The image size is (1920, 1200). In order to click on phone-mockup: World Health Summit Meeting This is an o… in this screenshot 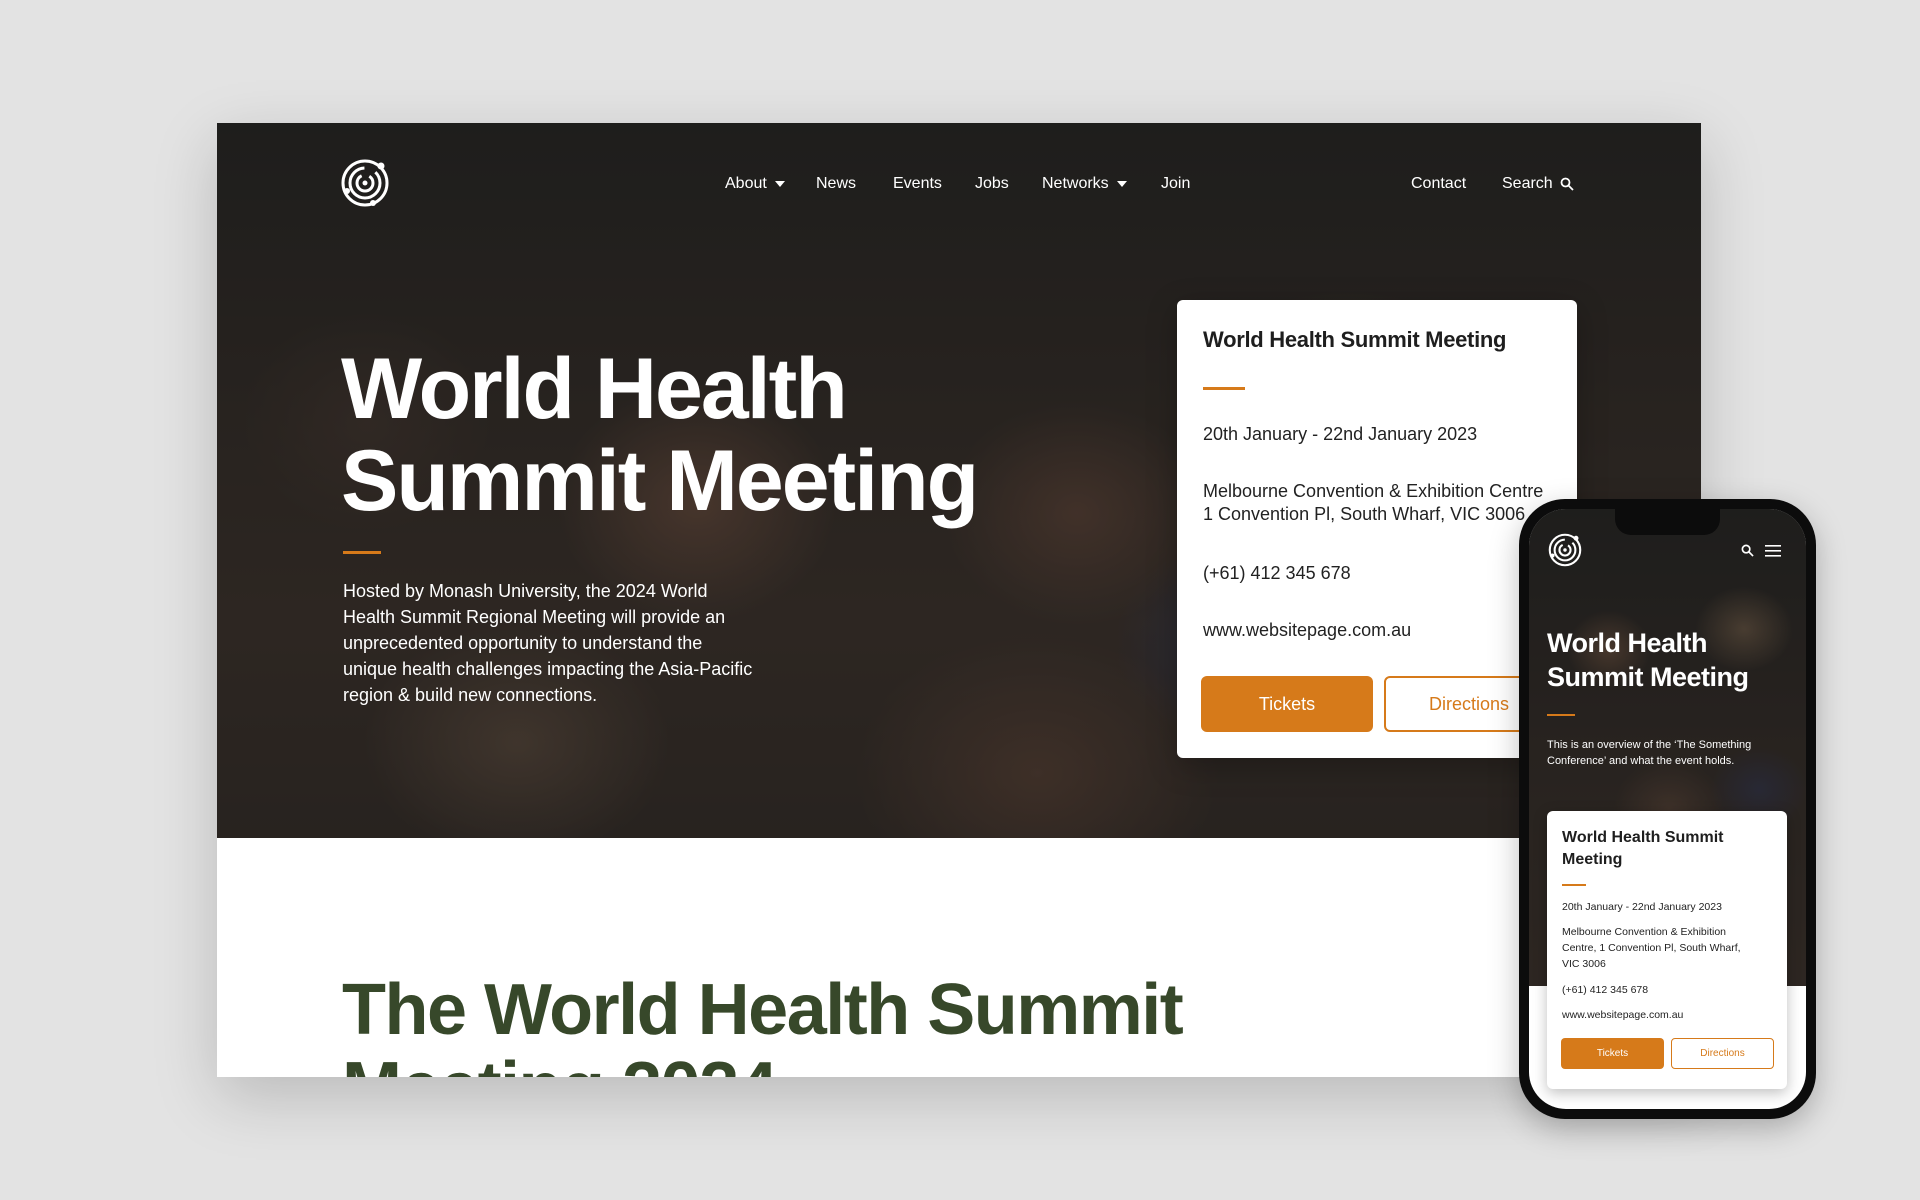, I will do `click(1667, 809)`.